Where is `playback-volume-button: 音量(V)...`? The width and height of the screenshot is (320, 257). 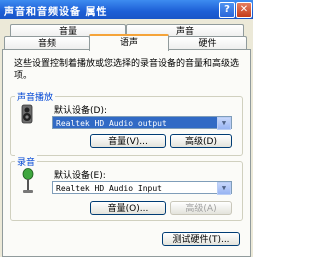 playback-volume-button: 音量(V)... is located at coordinates (128, 141).